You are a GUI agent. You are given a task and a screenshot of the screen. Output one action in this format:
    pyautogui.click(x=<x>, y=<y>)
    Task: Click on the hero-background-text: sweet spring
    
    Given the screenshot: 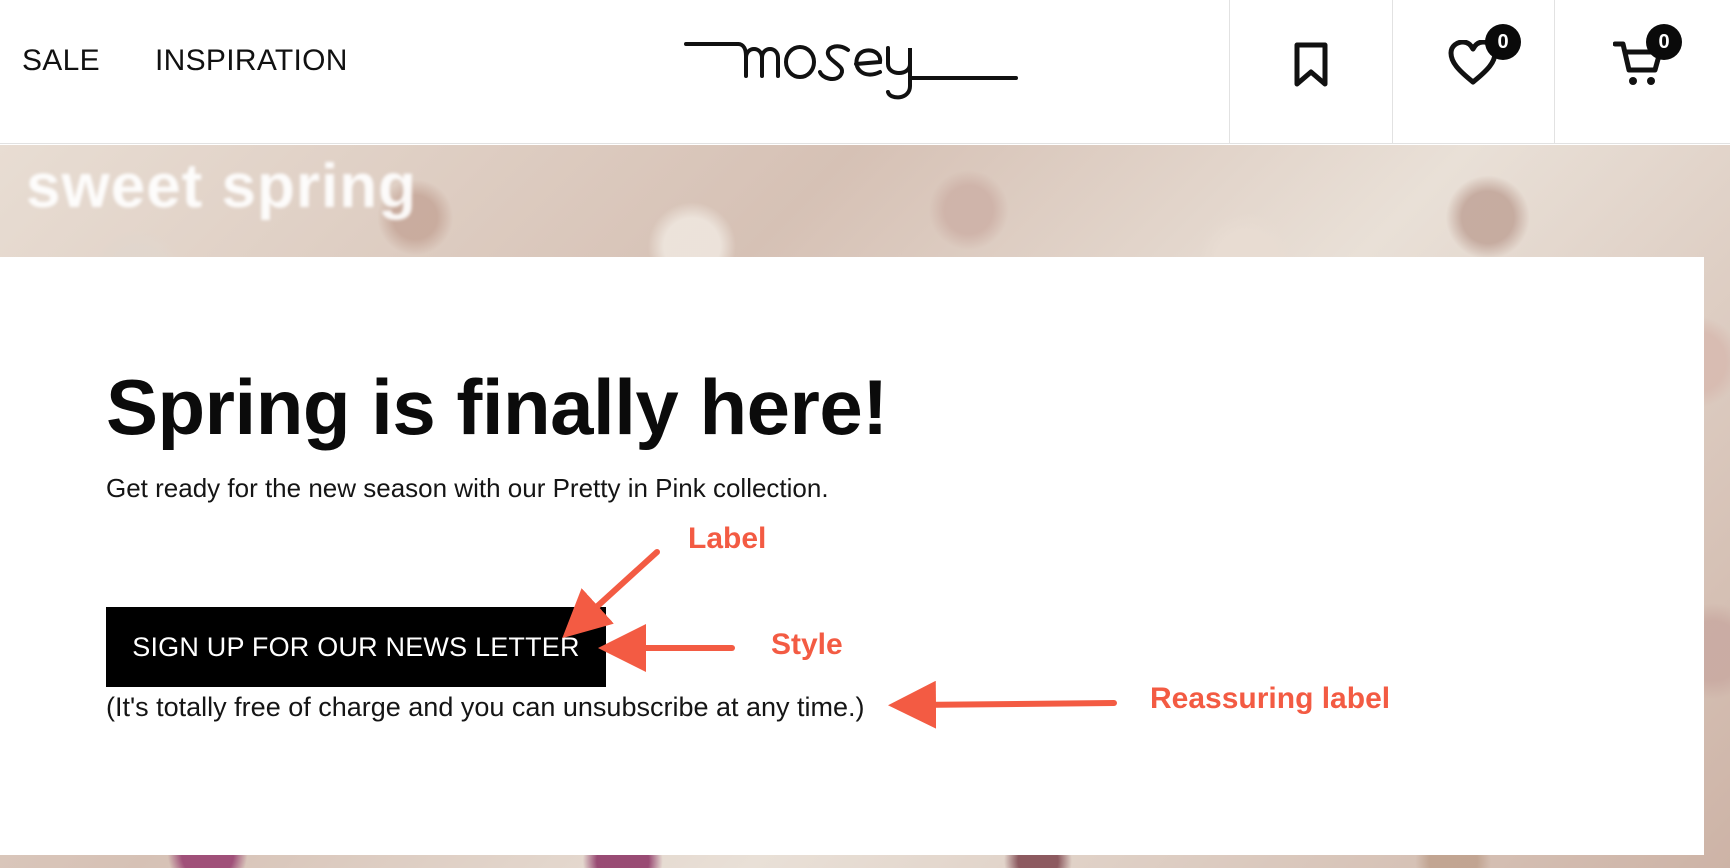 What is the action you would take?
    pyautogui.click(x=221, y=186)
    